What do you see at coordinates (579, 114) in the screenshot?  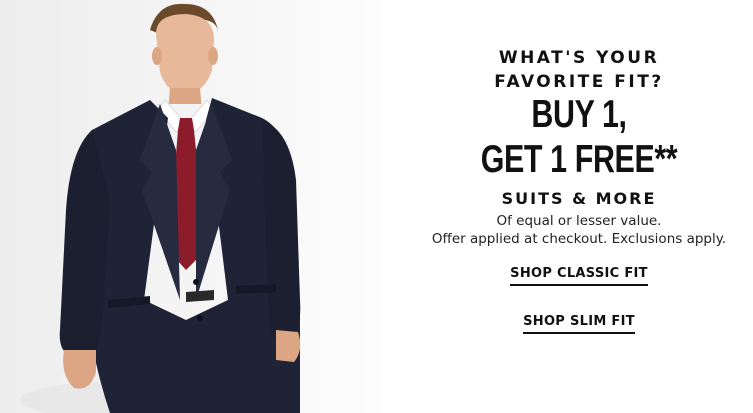 I see `headline-line-1: BUY 1,` at bounding box center [579, 114].